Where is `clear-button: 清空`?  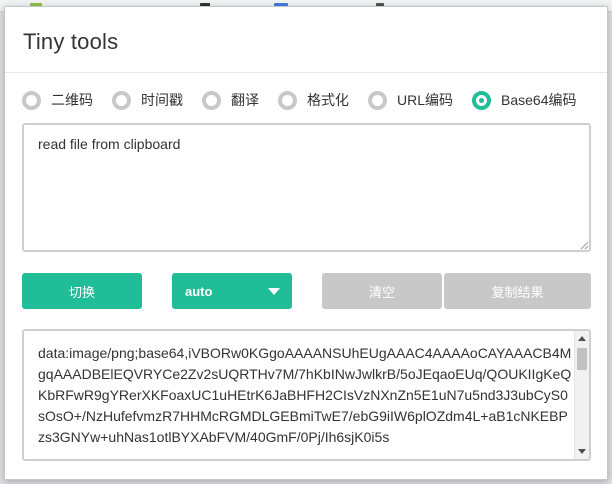
clear-button: 清空 is located at coordinates (382, 291).